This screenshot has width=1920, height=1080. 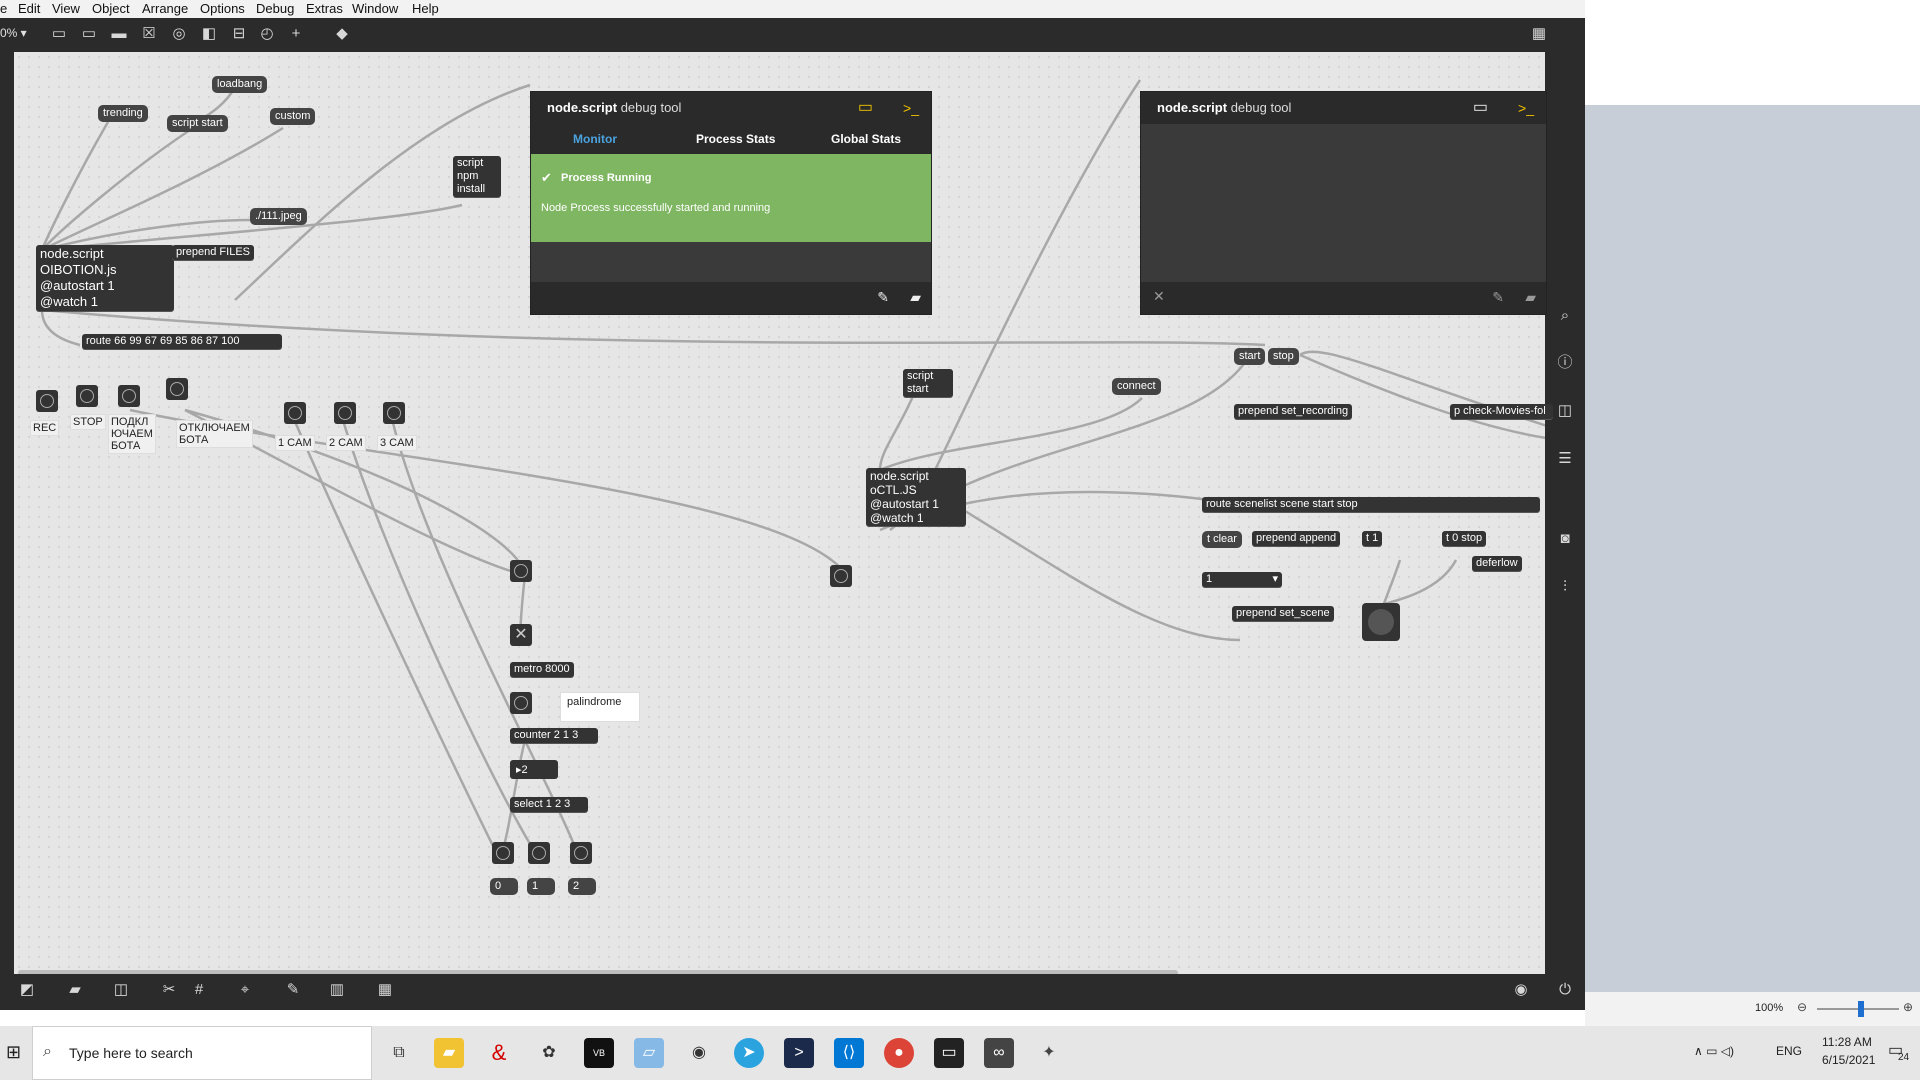 I want to click on zoom-out-icon: ⊖, so click(x=1802, y=1007).